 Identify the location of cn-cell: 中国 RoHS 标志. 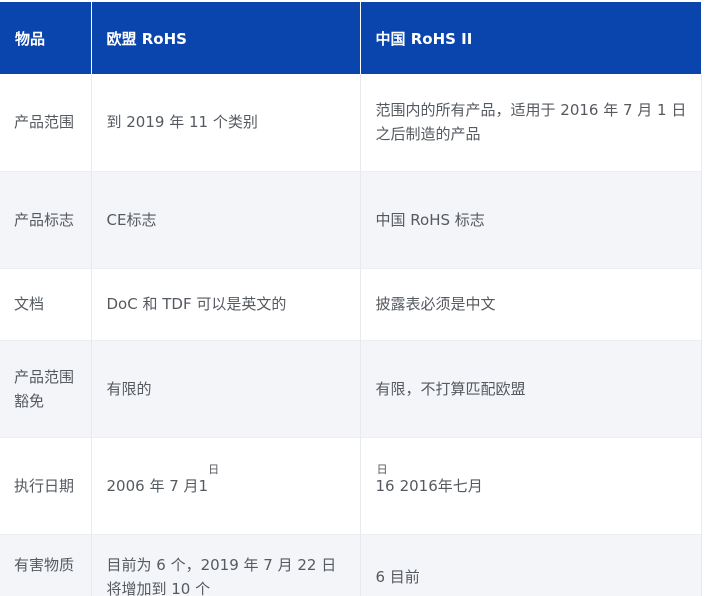
(531, 219).